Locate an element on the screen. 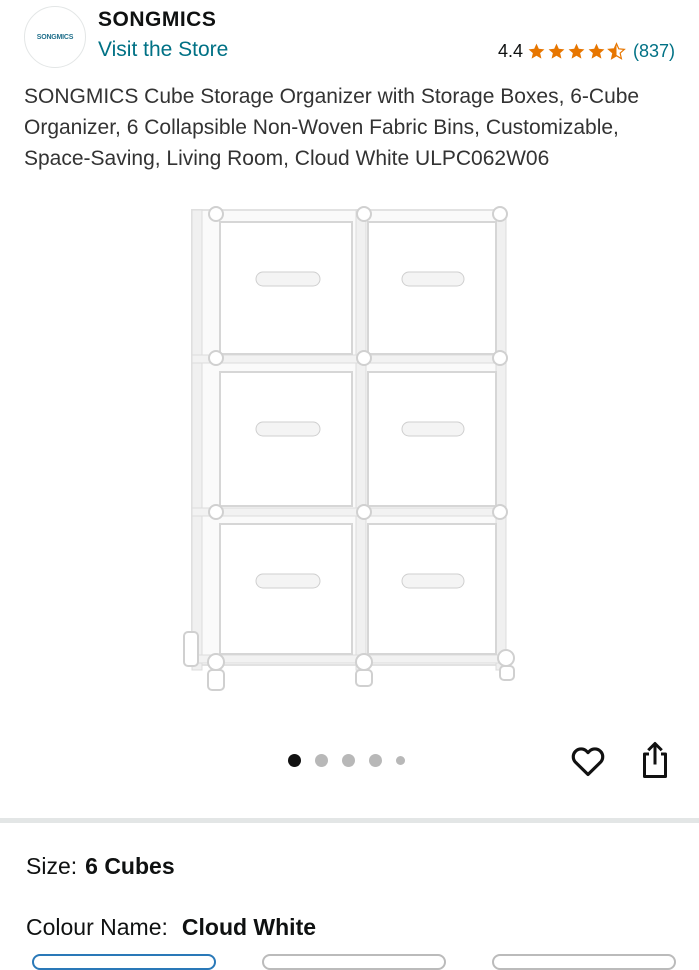 This screenshot has width=699, height=970. brand-logo: SONGMICS is located at coordinates (55, 37).